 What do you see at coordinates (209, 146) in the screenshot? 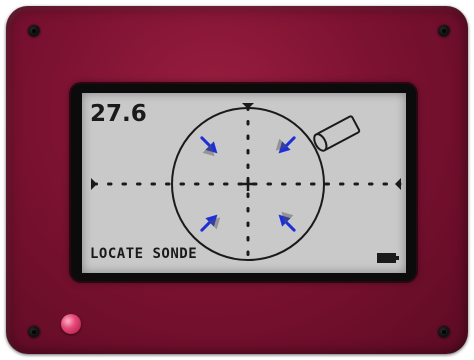
I see `arrow-top-left` at bounding box center [209, 146].